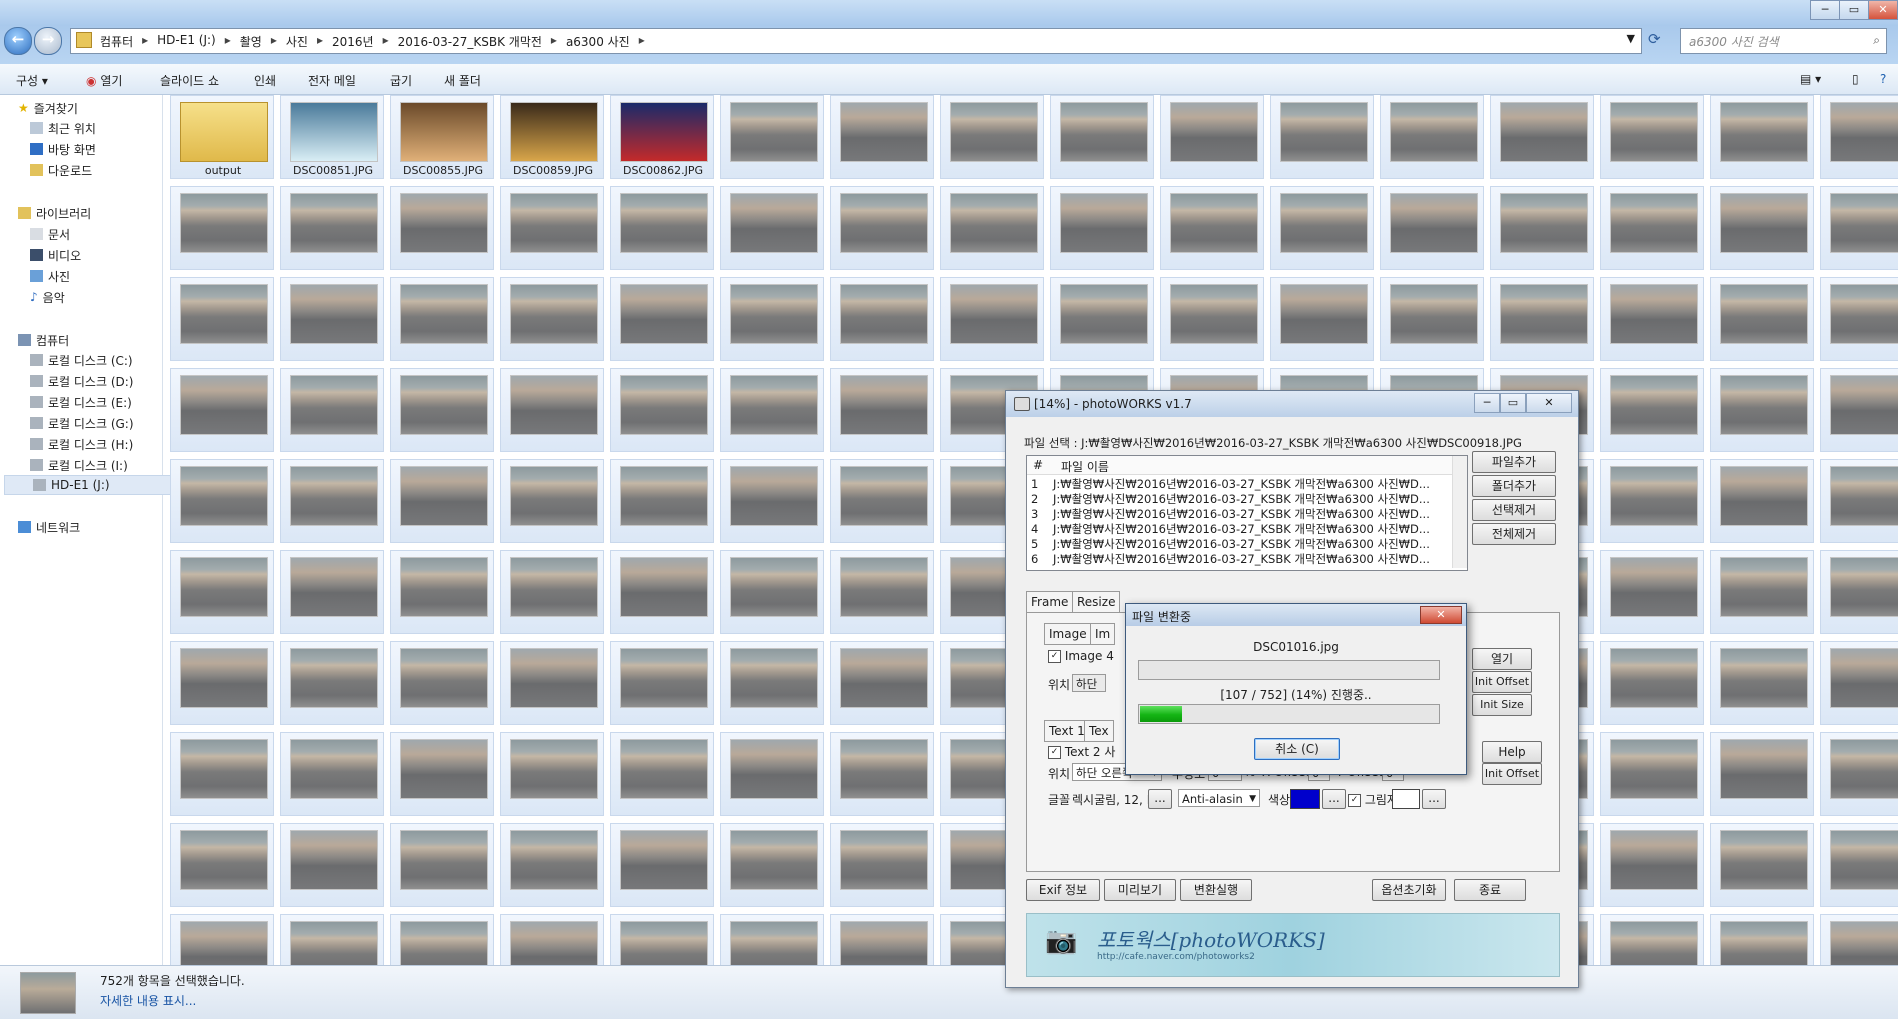 The width and height of the screenshot is (1898, 1019). Describe the element at coordinates (1514, 510) in the screenshot. I see `remove-selected-button: 선택제거` at that location.